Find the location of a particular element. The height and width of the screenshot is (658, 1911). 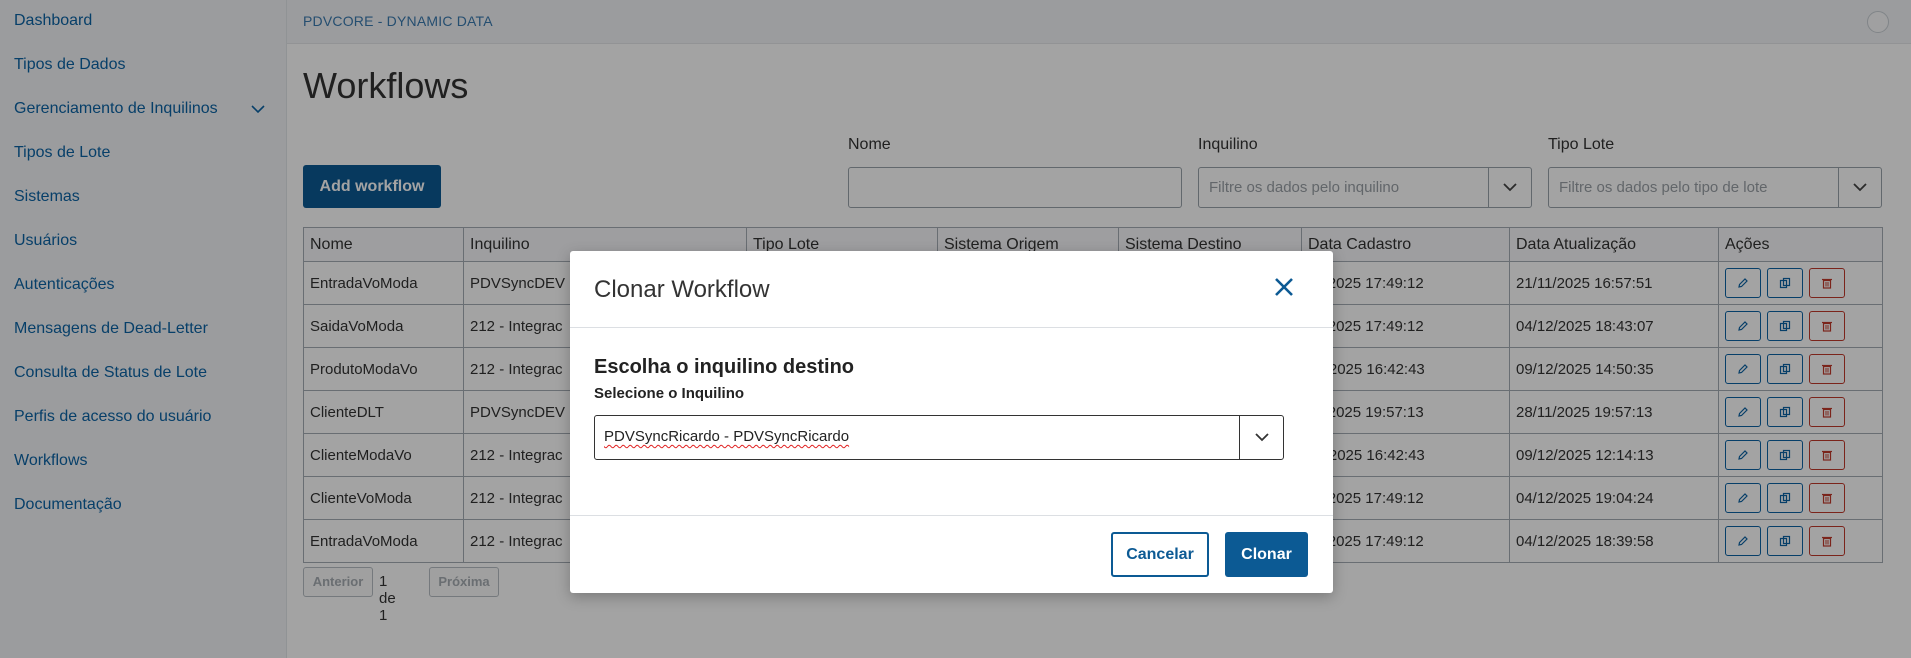

modal-heading: Escolha o inquilino destino is located at coordinates (724, 367).